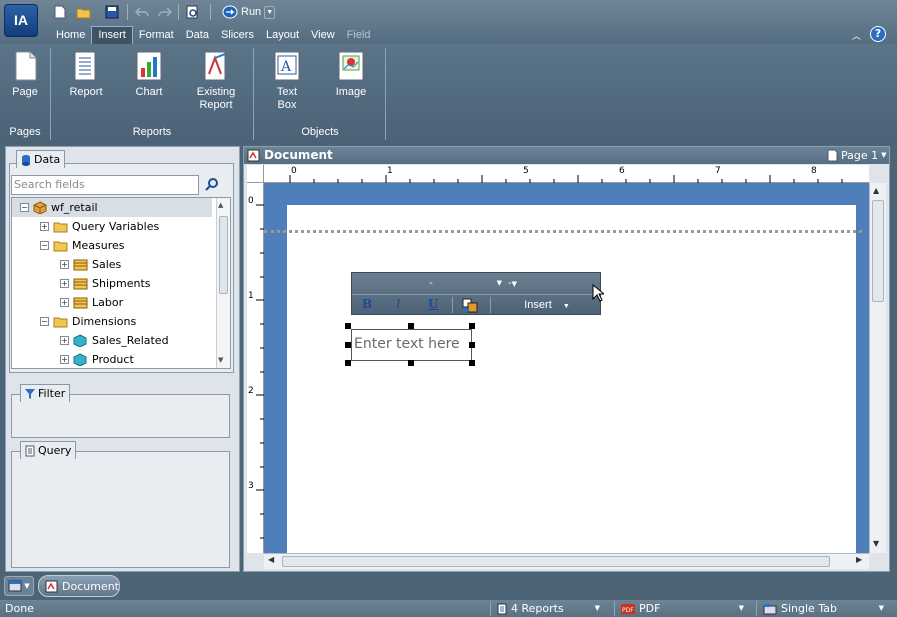 The image size is (897, 617). What do you see at coordinates (448, 608) in the screenshot?
I see `status-bar: Done 4 Reports ▼ PDF PDF ▼ Single Tab ▼` at bounding box center [448, 608].